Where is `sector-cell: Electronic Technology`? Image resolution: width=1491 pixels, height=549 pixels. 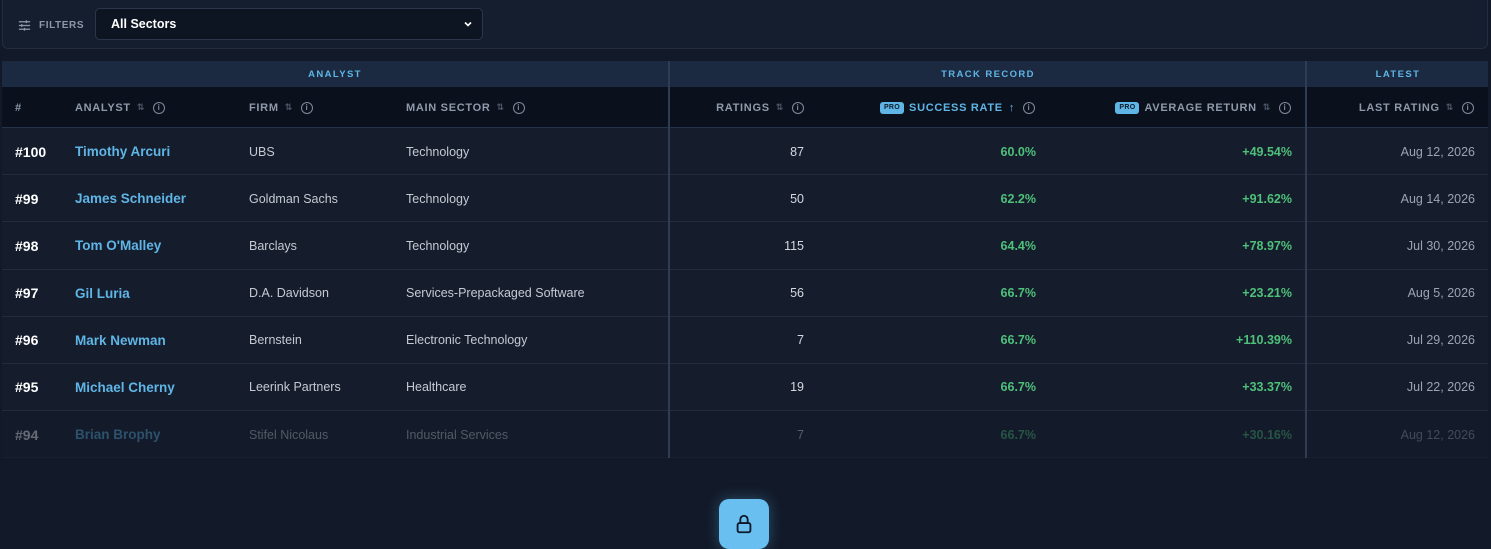 sector-cell: Electronic Technology is located at coordinates (467, 340).